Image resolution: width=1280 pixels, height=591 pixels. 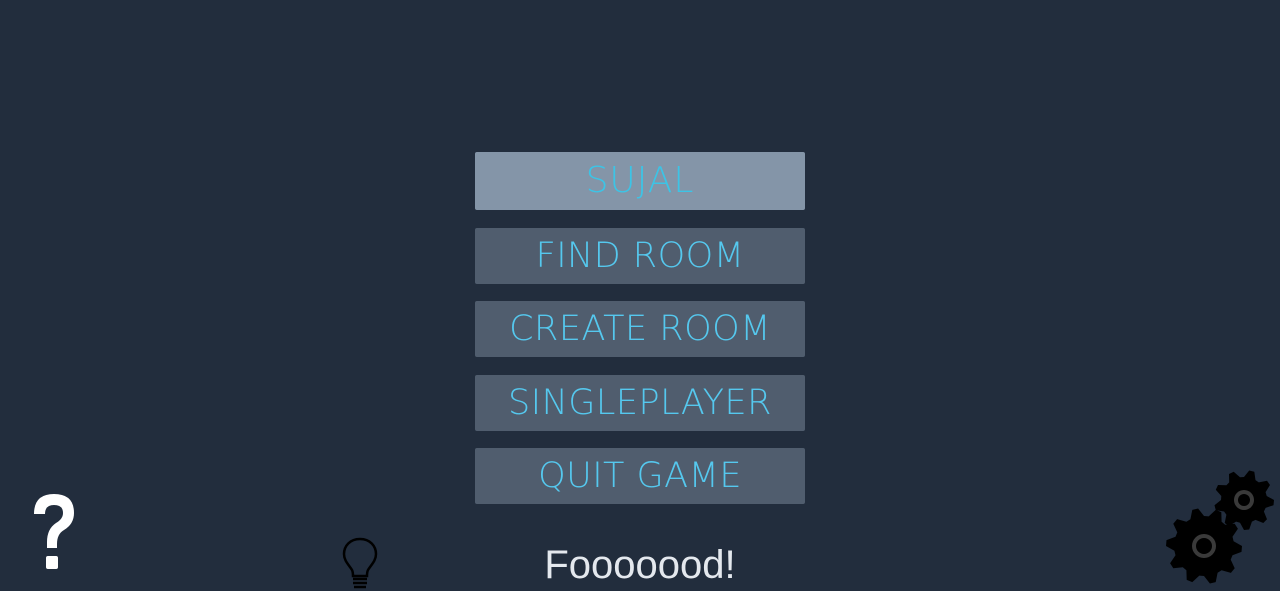 What do you see at coordinates (640, 565) in the screenshot?
I see `tip-text: Fooooood!` at bounding box center [640, 565].